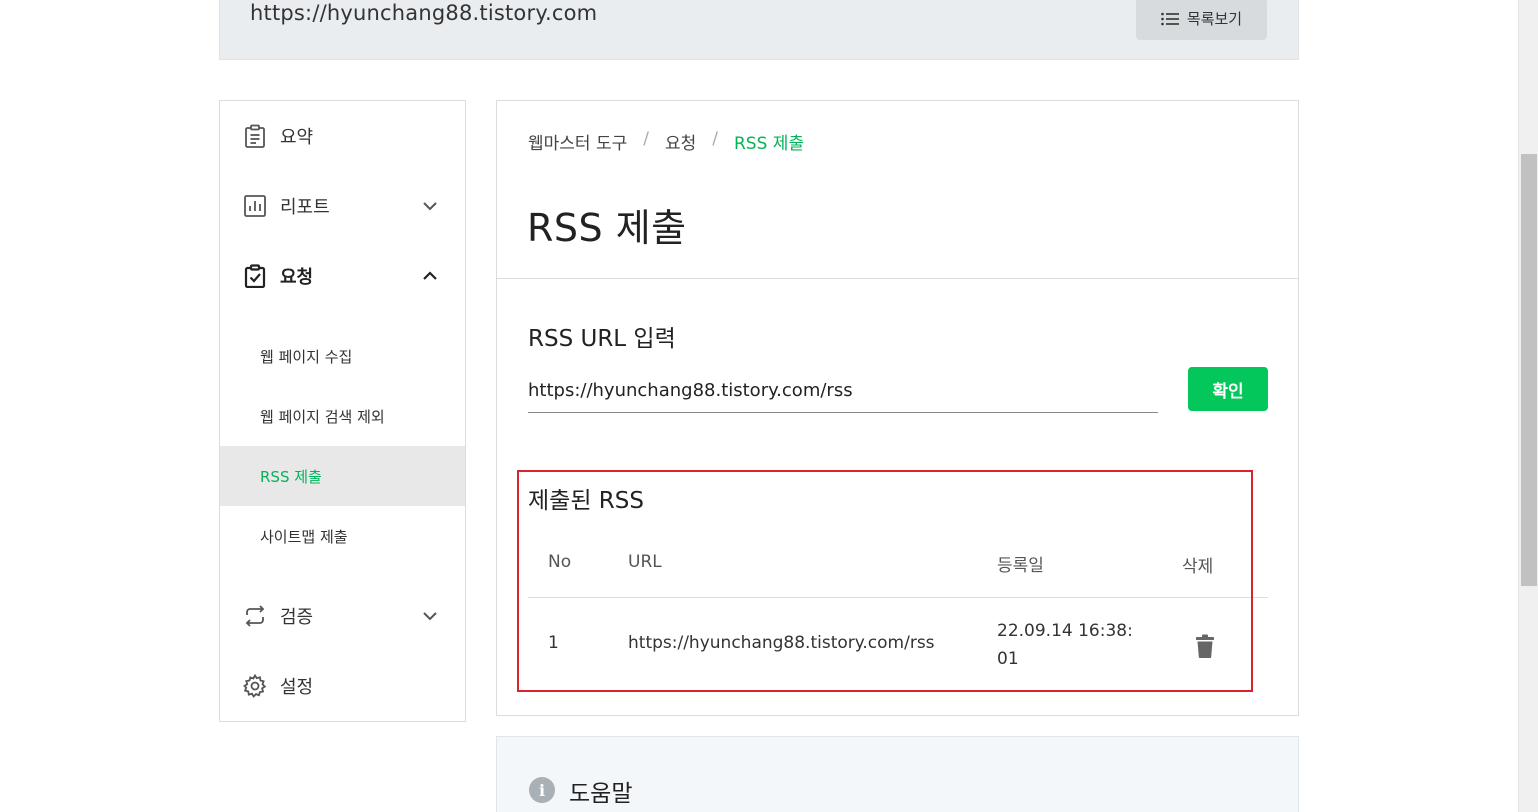 Image resolution: width=1538 pixels, height=812 pixels. What do you see at coordinates (1228, 389) in the screenshot?
I see `confirm-button: 확인` at bounding box center [1228, 389].